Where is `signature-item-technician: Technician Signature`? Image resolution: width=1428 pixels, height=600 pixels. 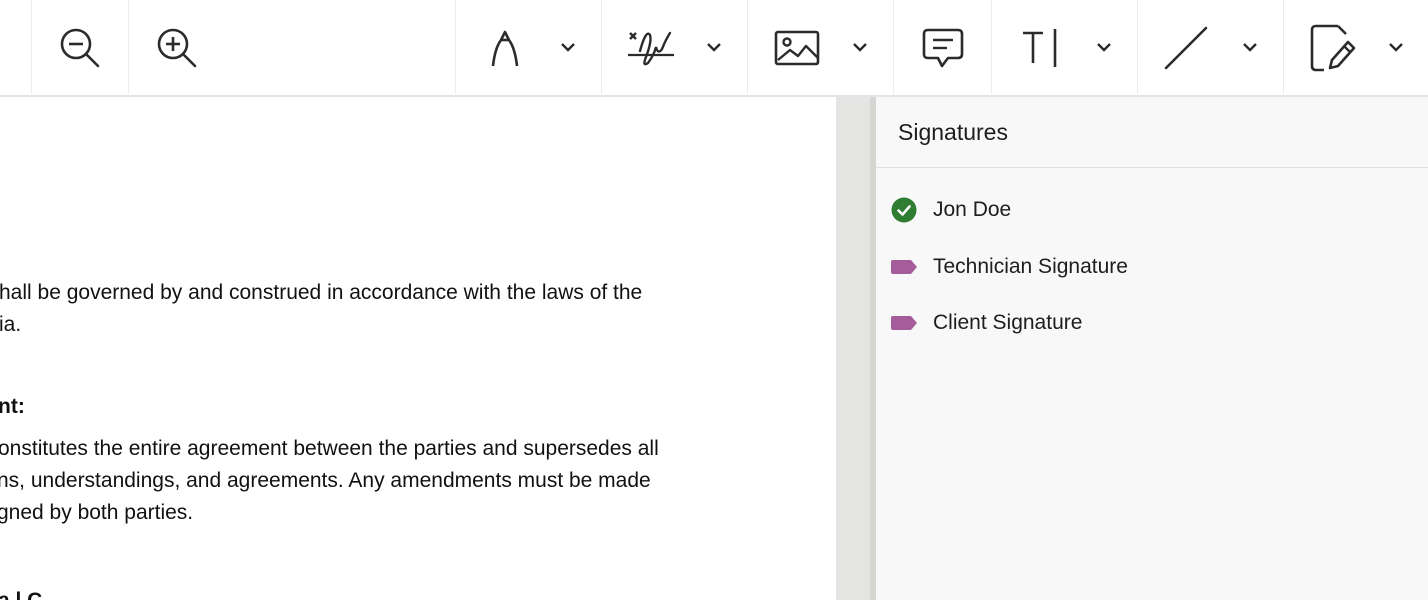 signature-item-technician: Technician Signature is located at coordinates (1152, 267).